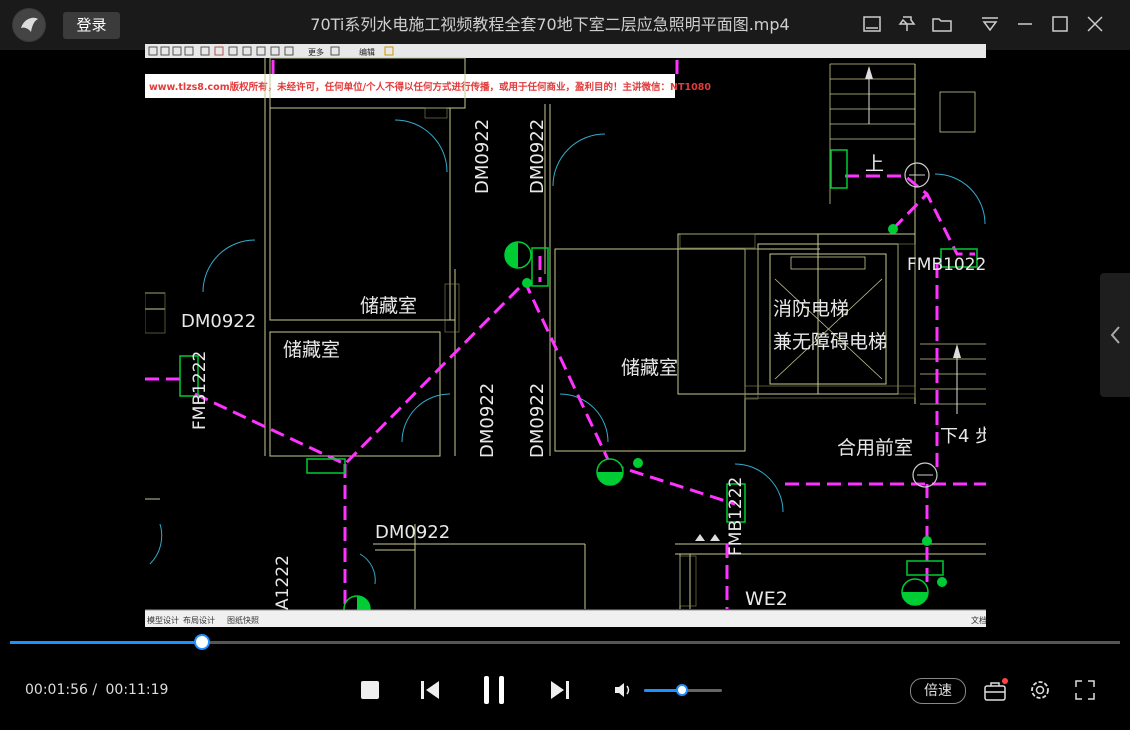 The width and height of the screenshot is (1130, 730). I want to click on label-storage-2: 储藏室, so click(311, 350).